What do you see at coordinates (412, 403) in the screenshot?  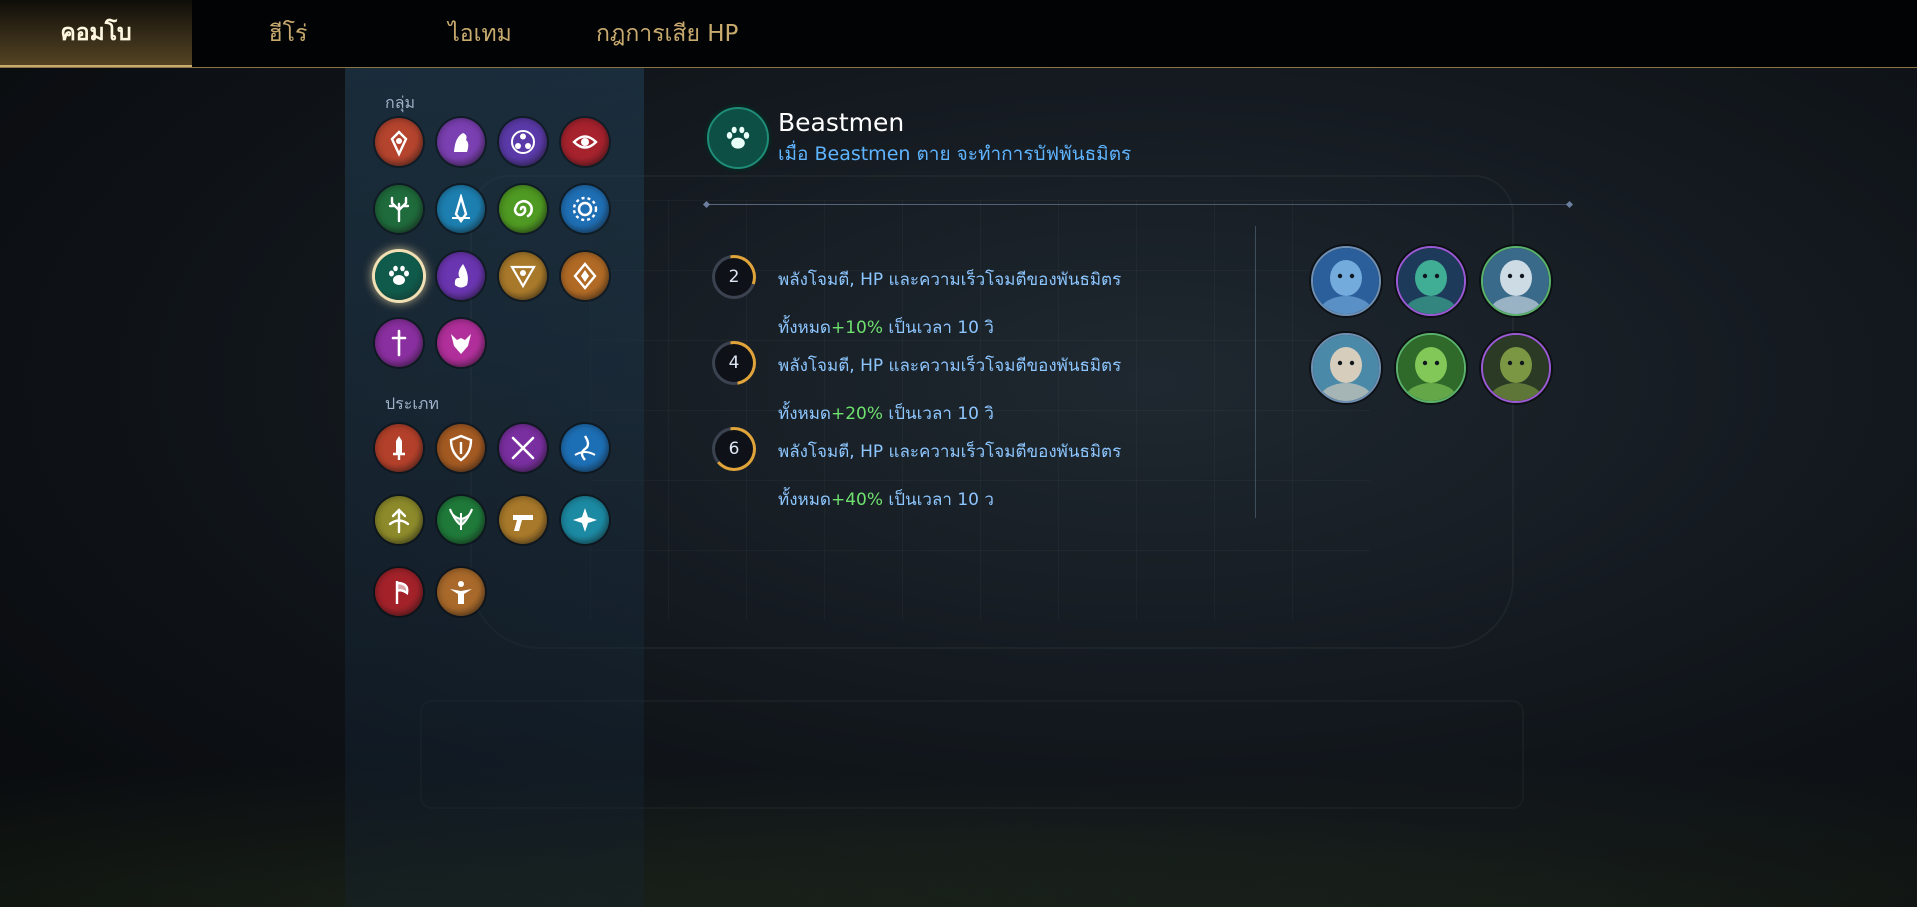 I see `type-section-label: ประเภท` at bounding box center [412, 403].